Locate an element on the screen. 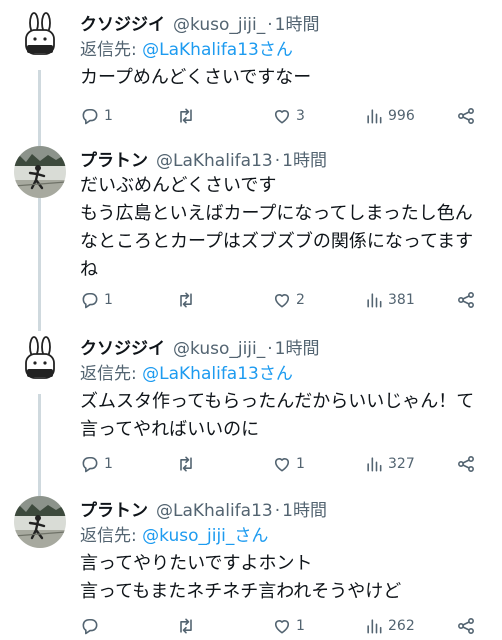  reply-target-link: @kuso_jiji_さん is located at coordinates (205, 536).